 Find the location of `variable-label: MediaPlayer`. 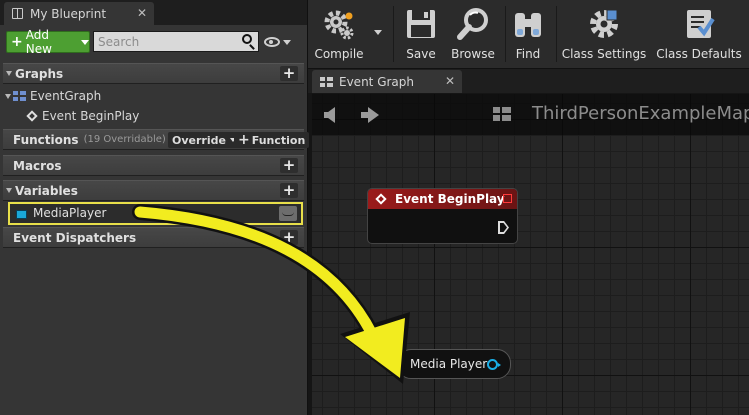

variable-label: MediaPlayer is located at coordinates (70, 213).